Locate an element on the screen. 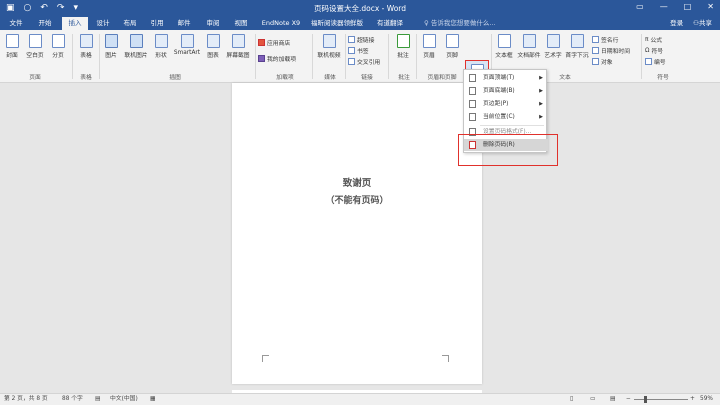  cross-reference-icon is located at coordinates (351, 61).